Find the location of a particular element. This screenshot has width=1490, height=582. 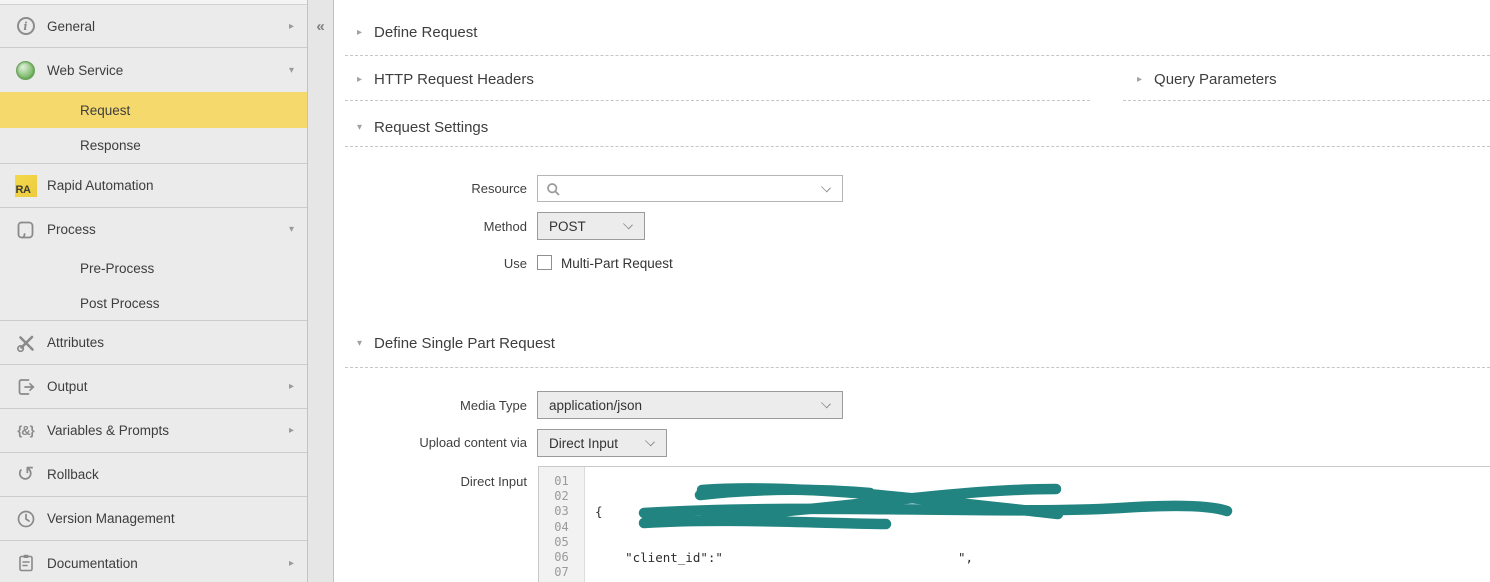

code-line: { is located at coordinates (599, 512).